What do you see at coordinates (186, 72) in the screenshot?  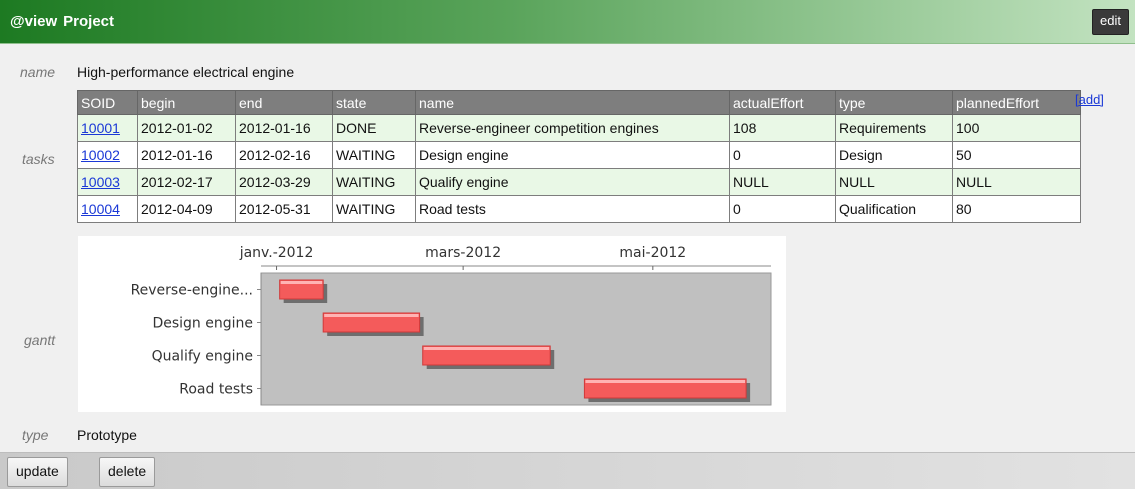 I see `project-name-value: High-performance electrical engine` at bounding box center [186, 72].